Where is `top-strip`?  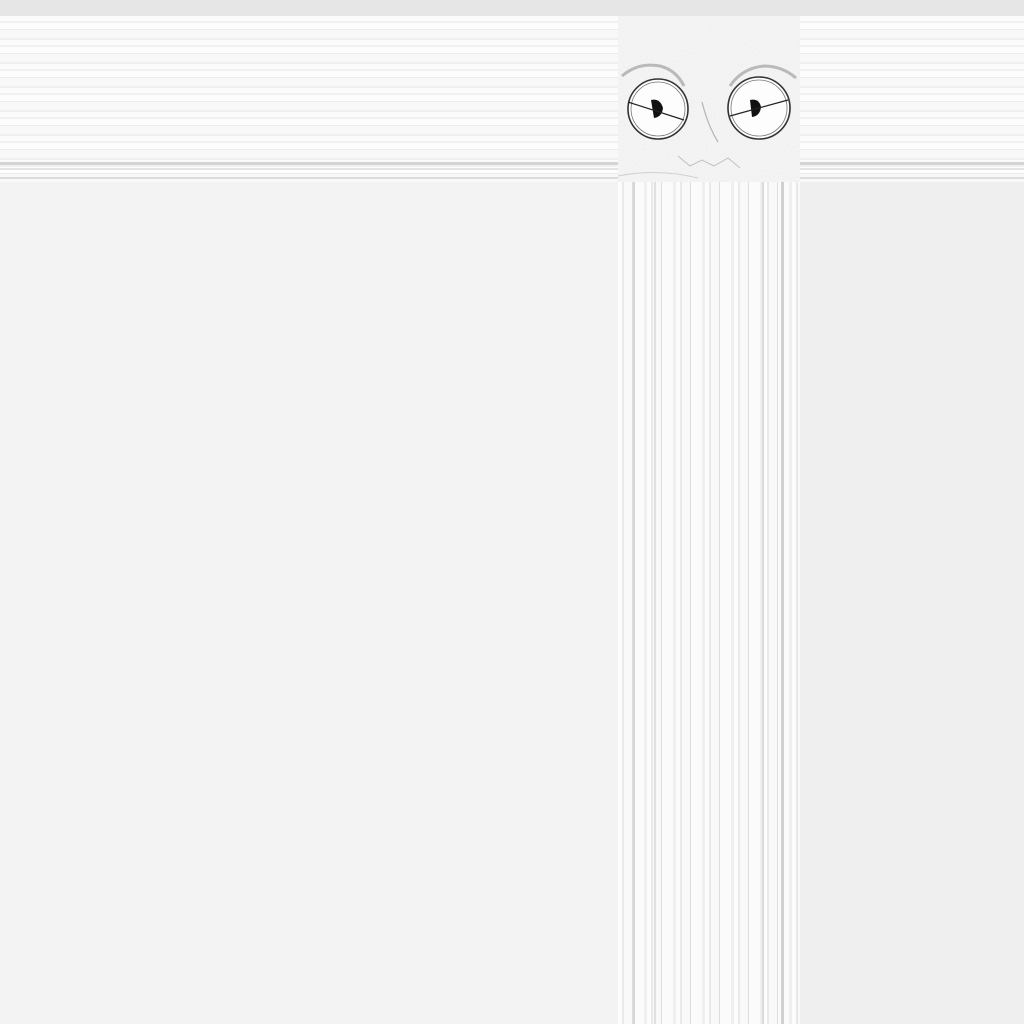
top-strip is located at coordinates (512, 8).